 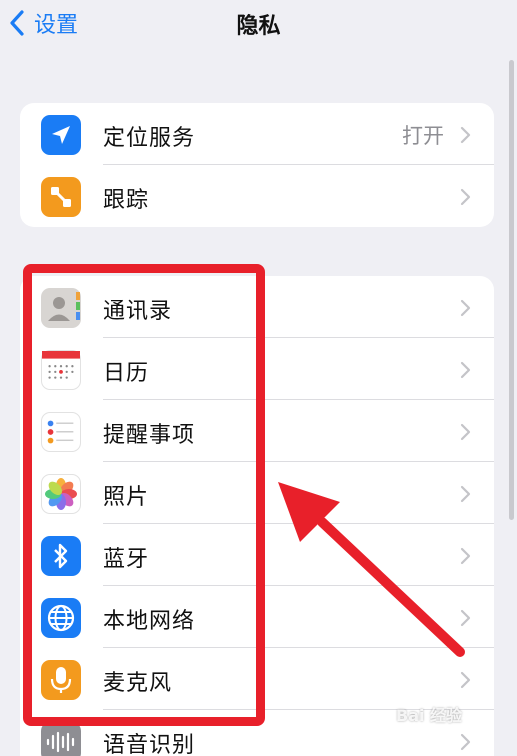 I want to click on navigation-bar: 设置 隐私, so click(x=258, y=30).